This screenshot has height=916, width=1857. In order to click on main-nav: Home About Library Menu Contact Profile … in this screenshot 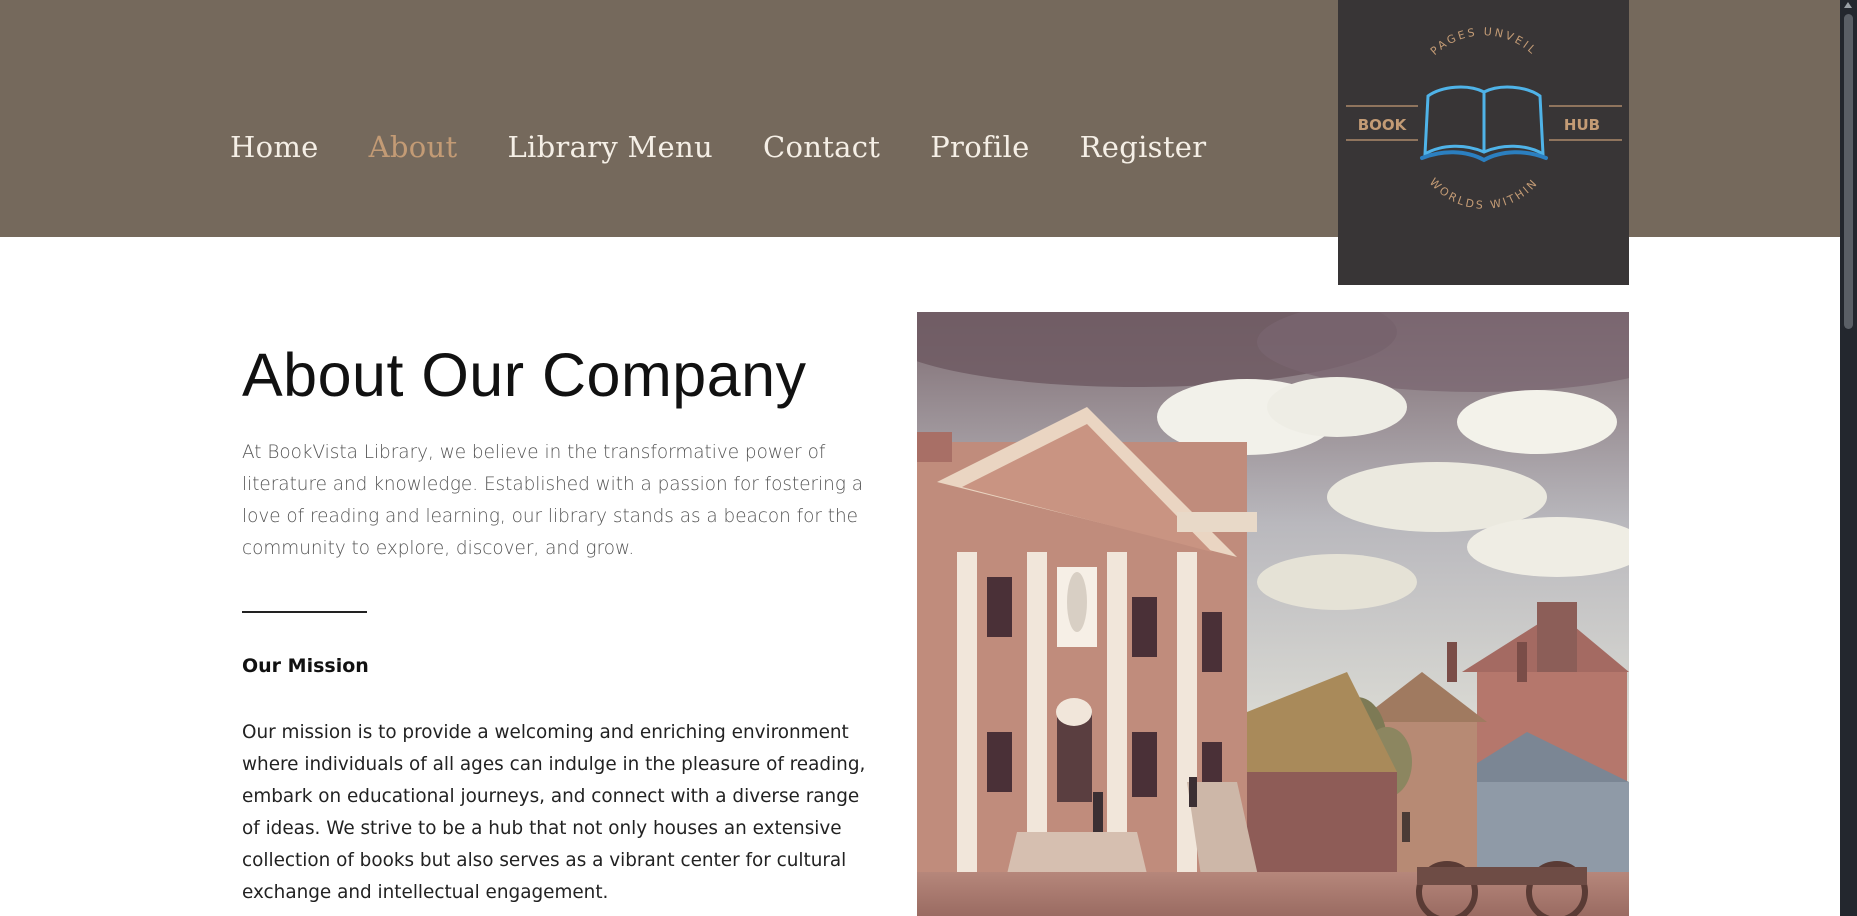, I will do `click(743, 147)`.